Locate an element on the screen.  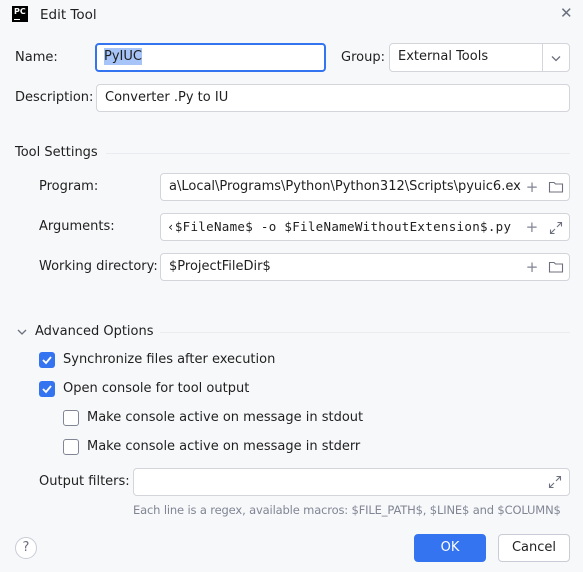
working-directory-input: $ProjectFileDir$ + is located at coordinates (365, 267).